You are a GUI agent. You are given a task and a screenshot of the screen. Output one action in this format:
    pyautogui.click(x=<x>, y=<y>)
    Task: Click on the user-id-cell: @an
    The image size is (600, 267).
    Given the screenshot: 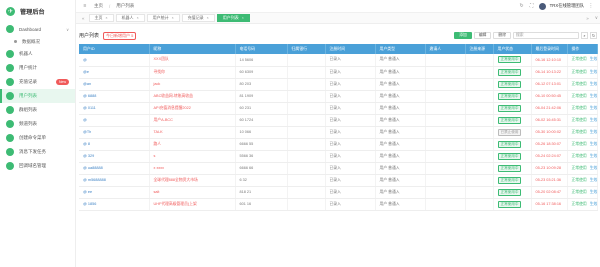 What is the action you would take?
    pyautogui.click(x=114, y=84)
    